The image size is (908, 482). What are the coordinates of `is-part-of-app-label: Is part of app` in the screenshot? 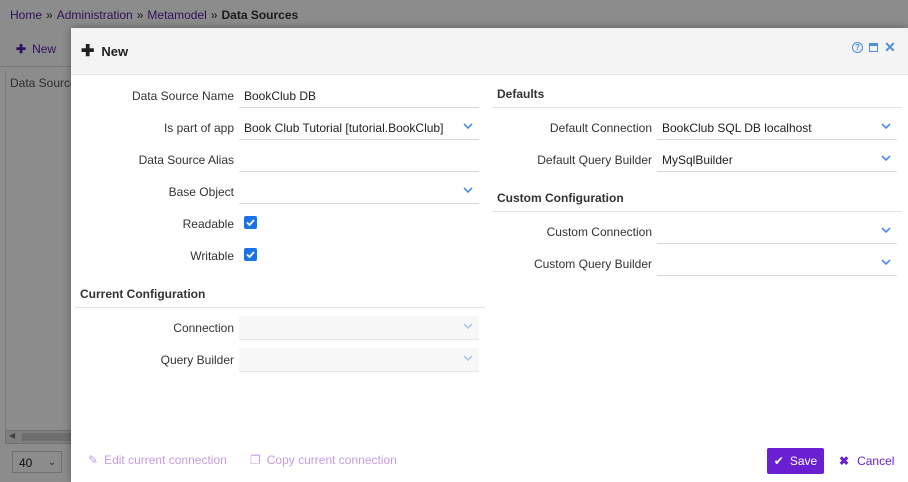 It's located at (198, 128).